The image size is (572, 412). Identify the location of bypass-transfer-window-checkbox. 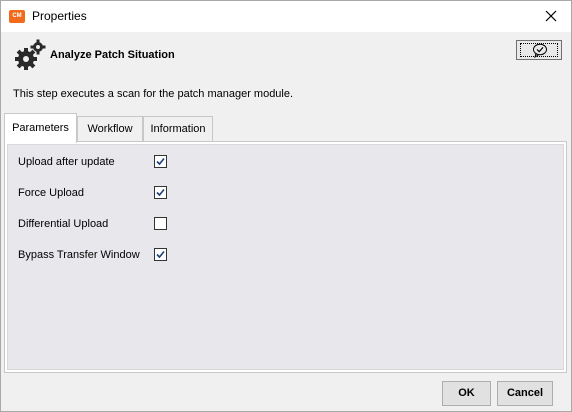
(160, 254).